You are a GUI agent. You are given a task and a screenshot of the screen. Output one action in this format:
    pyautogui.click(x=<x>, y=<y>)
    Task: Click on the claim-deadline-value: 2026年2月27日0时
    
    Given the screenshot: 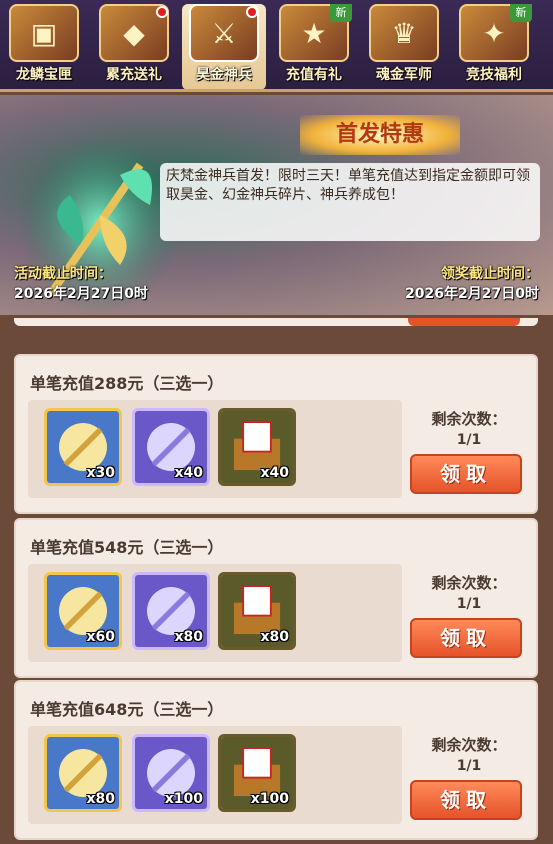 What is the action you would take?
    pyautogui.click(x=472, y=294)
    